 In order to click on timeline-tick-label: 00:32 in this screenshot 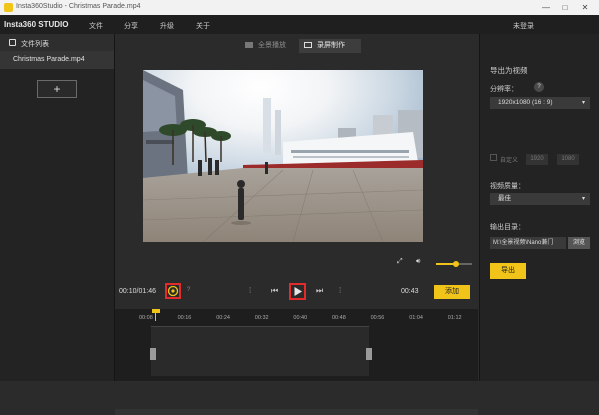, I will do `click(261, 318)`.